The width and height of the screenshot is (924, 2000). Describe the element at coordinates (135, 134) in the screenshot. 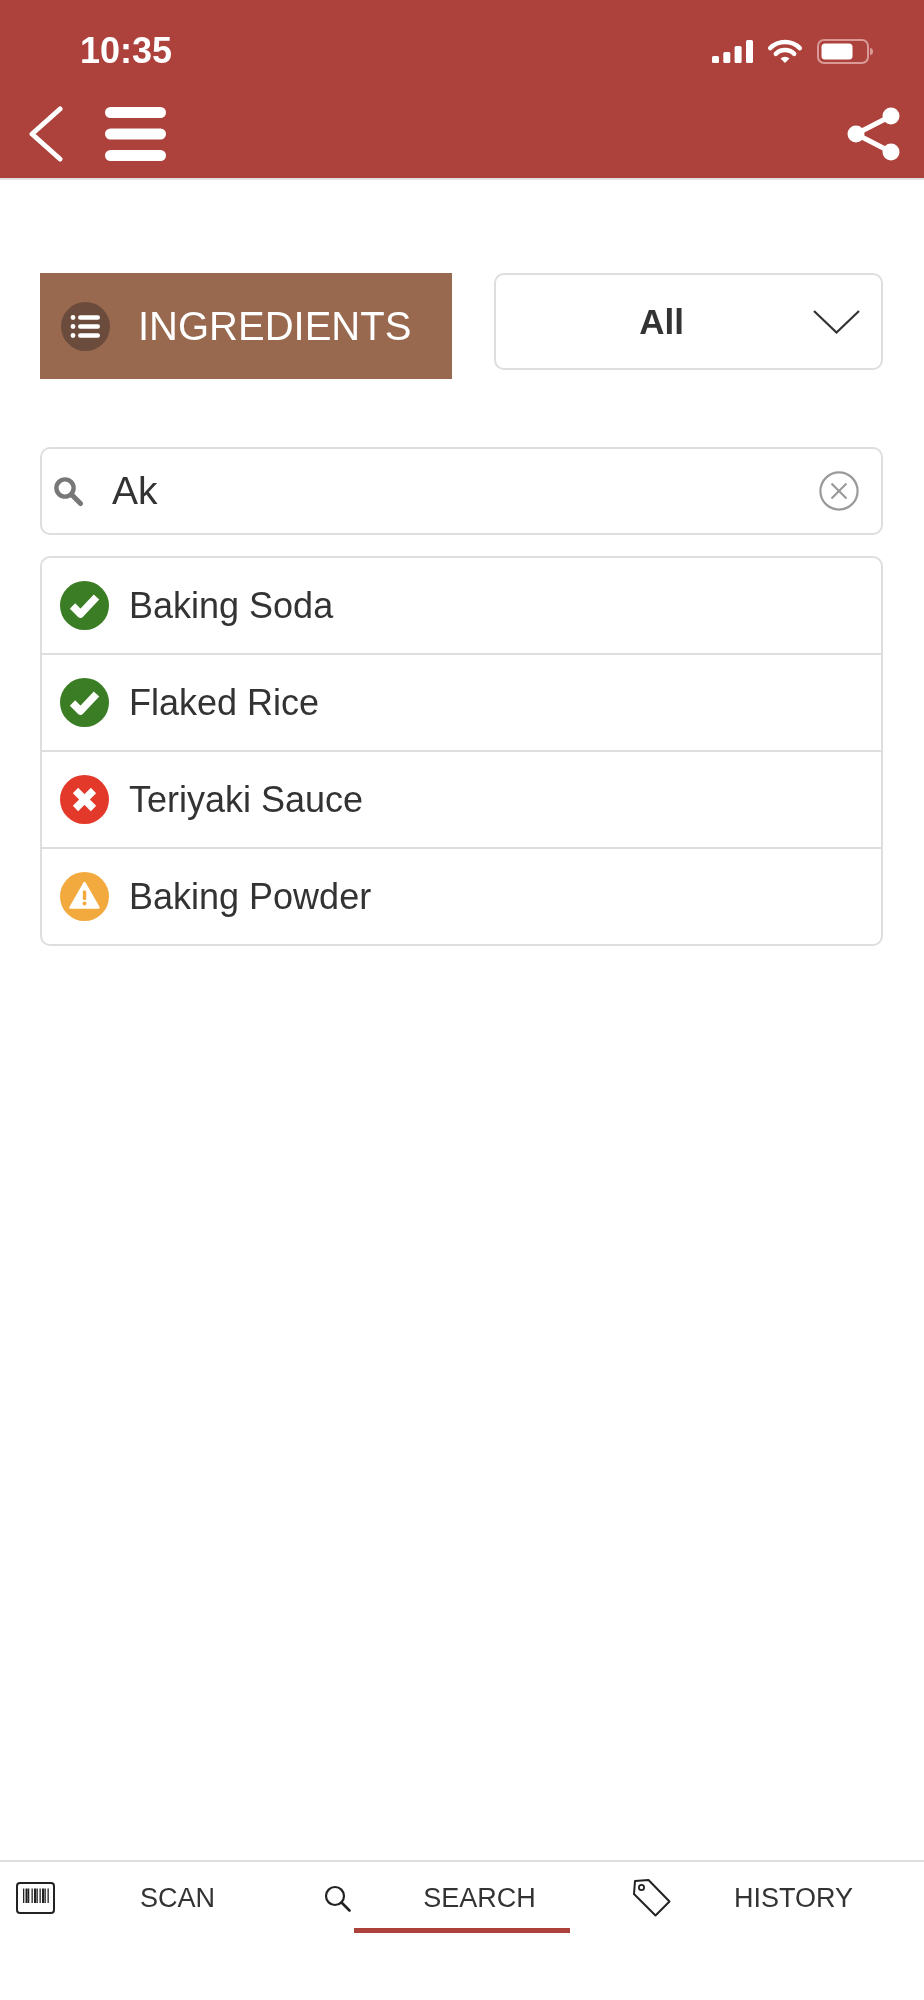

I see `menu-icon` at that location.